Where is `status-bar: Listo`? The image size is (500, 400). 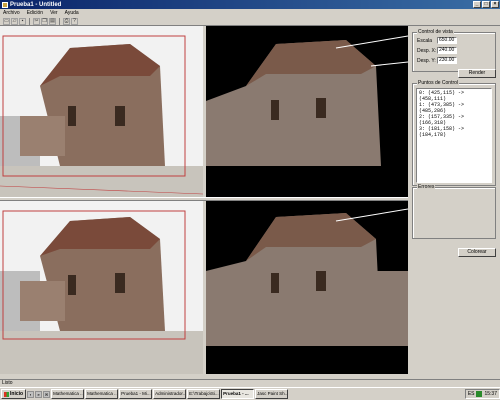
status-bar: Listo is located at coordinates (250, 383).